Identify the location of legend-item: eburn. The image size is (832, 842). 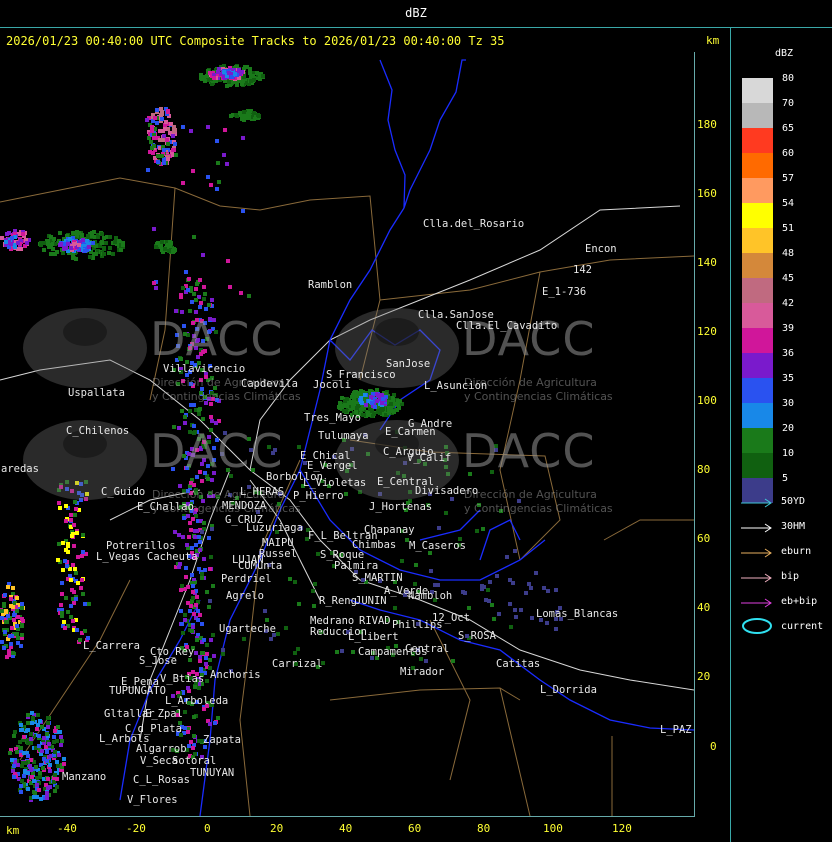
(786, 553).